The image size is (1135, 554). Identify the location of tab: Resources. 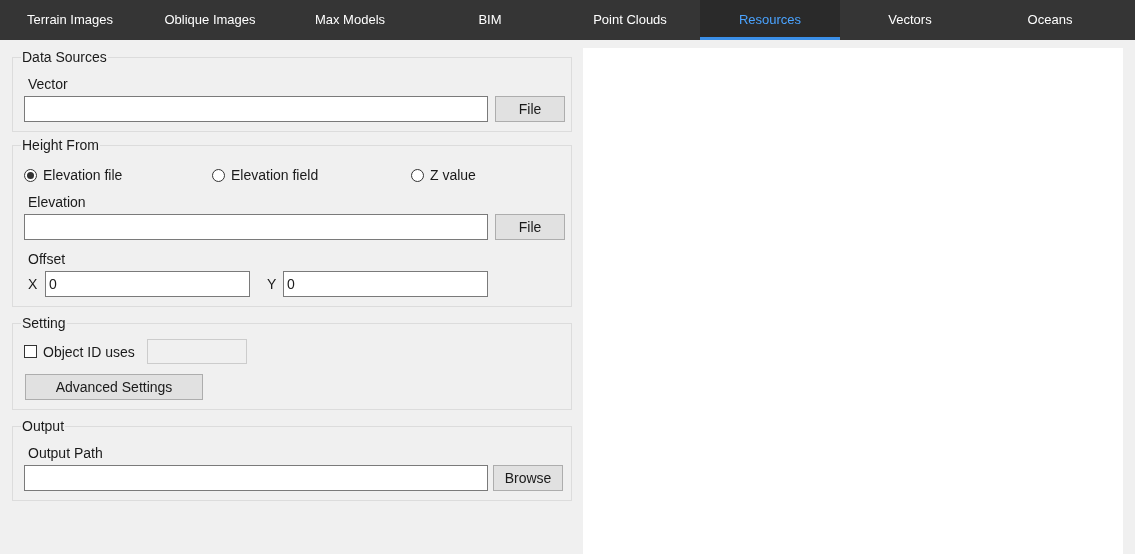
(770, 20).